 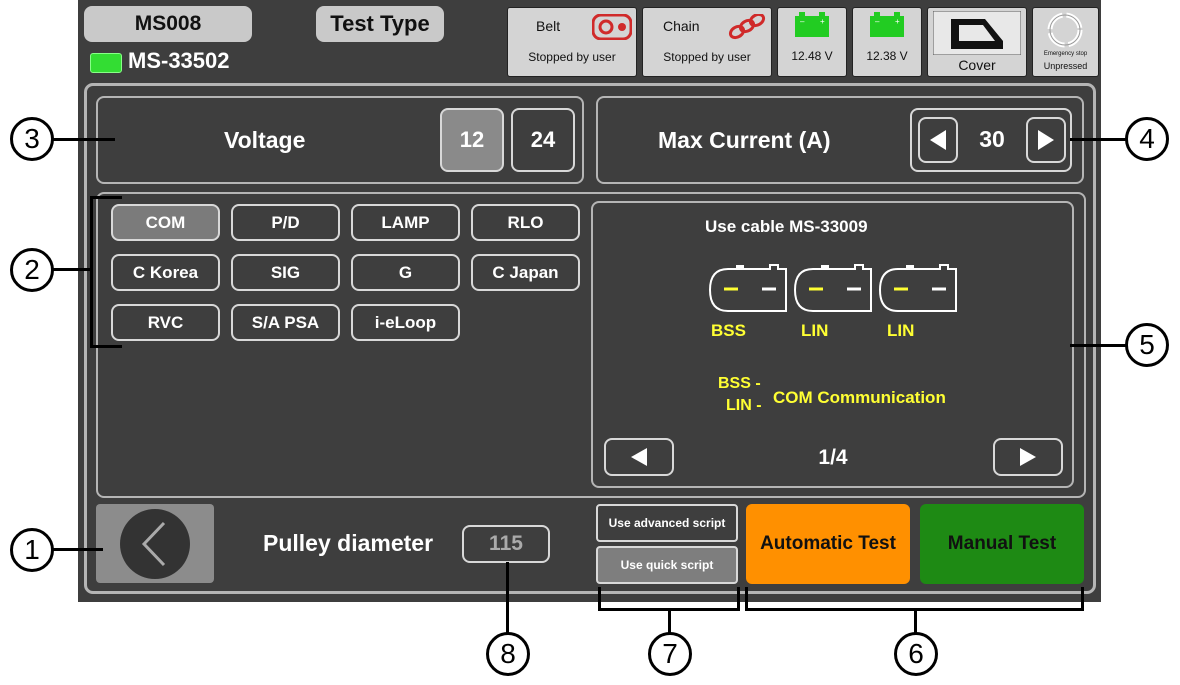 I want to click on callout-2-leader, so click(x=72, y=269).